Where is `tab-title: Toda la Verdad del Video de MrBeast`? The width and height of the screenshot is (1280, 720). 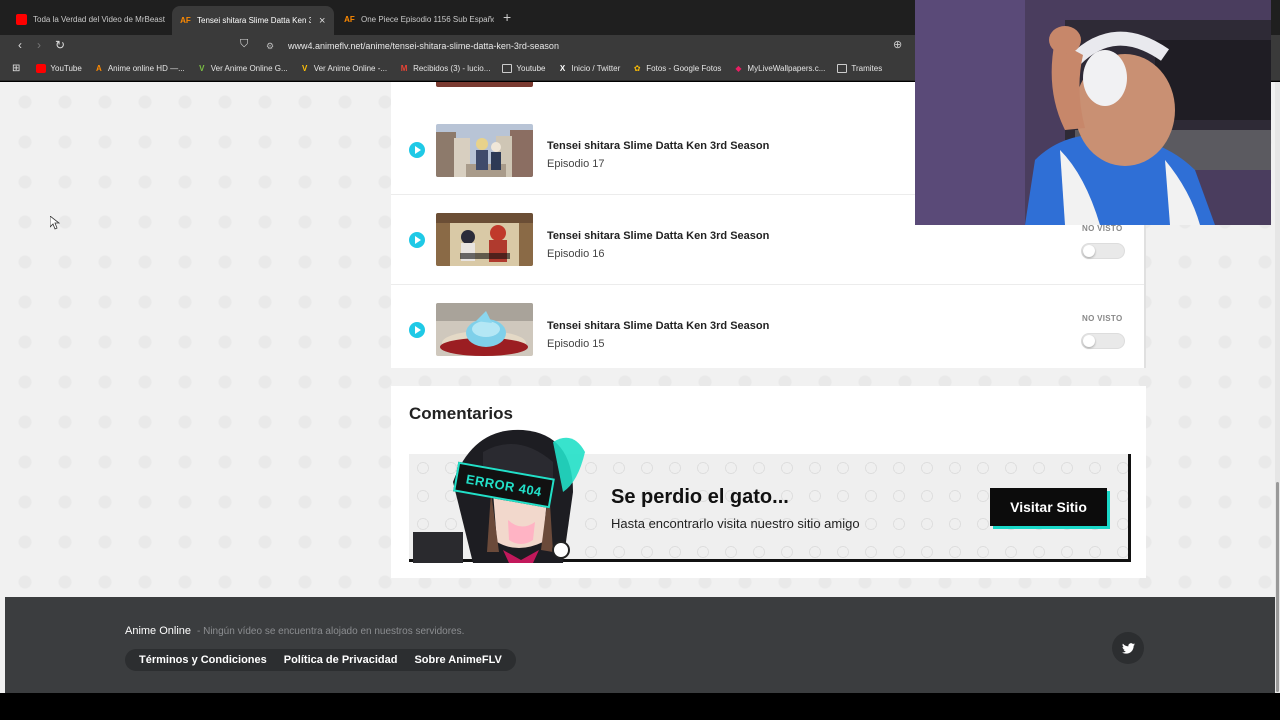
tab-title: Toda la Verdad del Video de MrBeast is located at coordinates (99, 19).